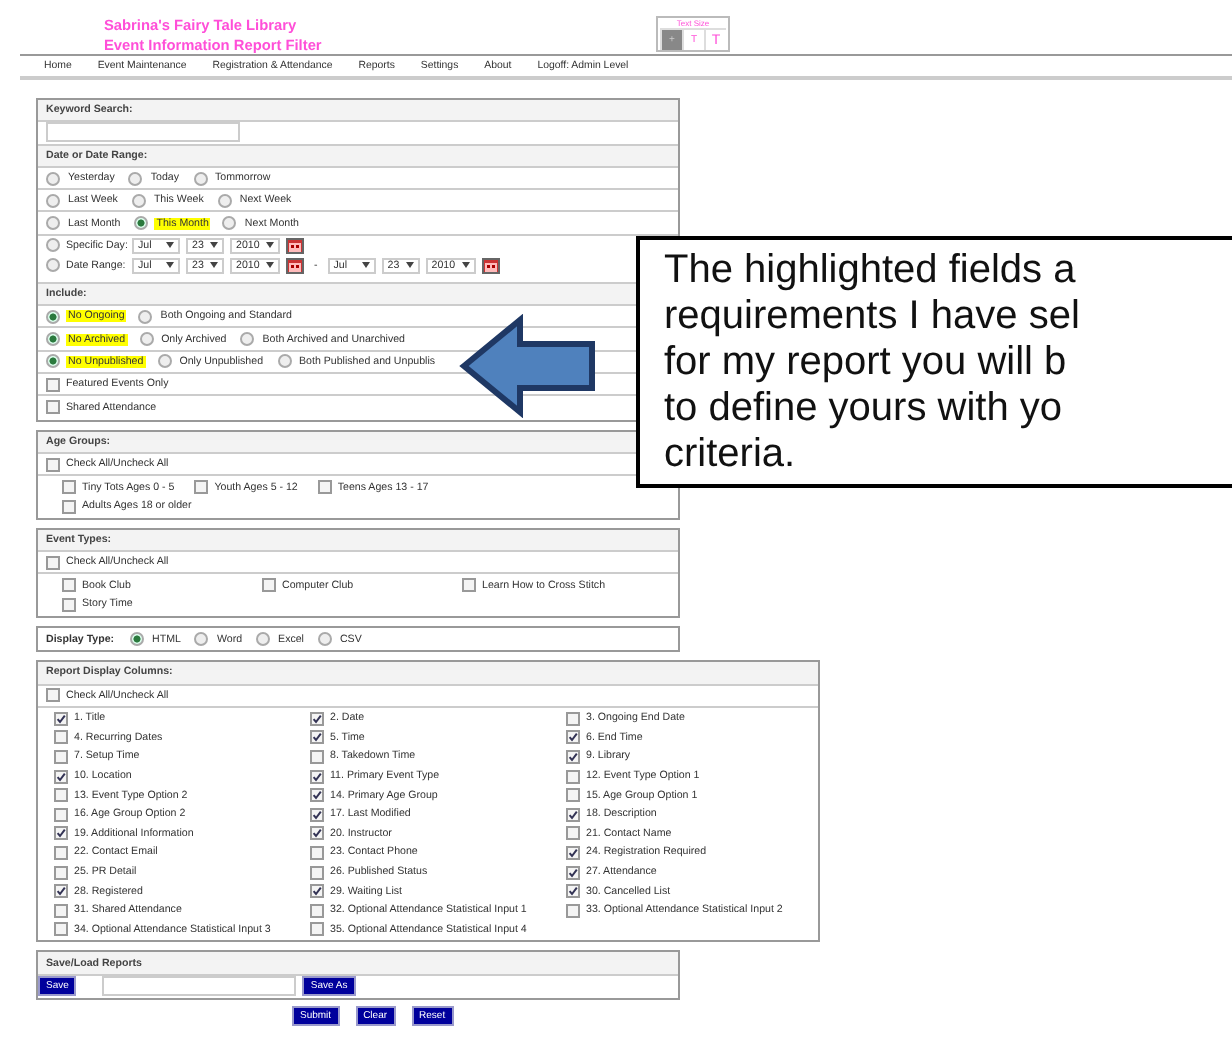 The height and width of the screenshot is (1042, 1232). What do you see at coordinates (143, 132) in the screenshot?
I see `keyword-field` at bounding box center [143, 132].